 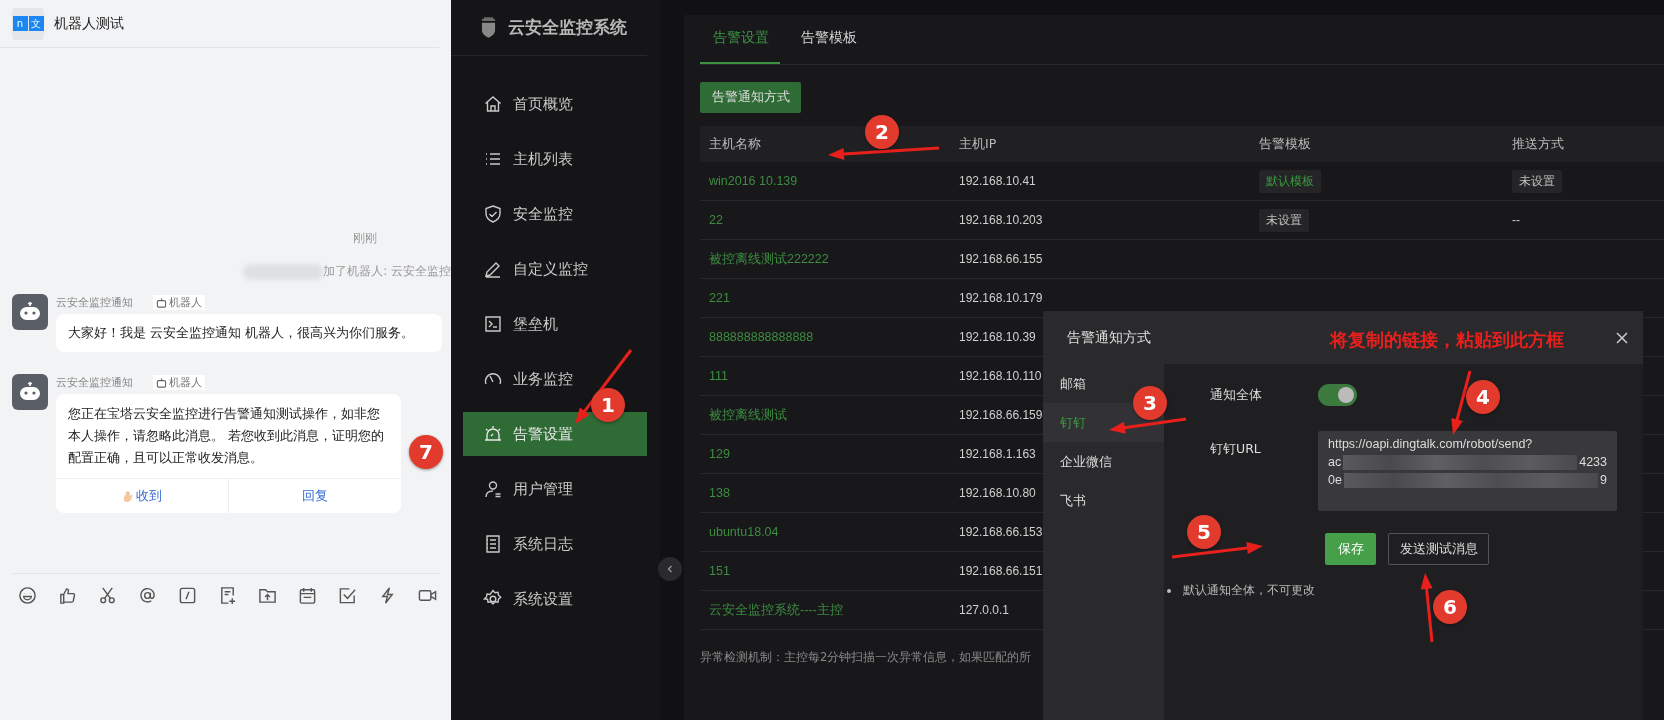 What do you see at coordinates (27, 595) in the screenshot?
I see `emoji-icon` at bounding box center [27, 595].